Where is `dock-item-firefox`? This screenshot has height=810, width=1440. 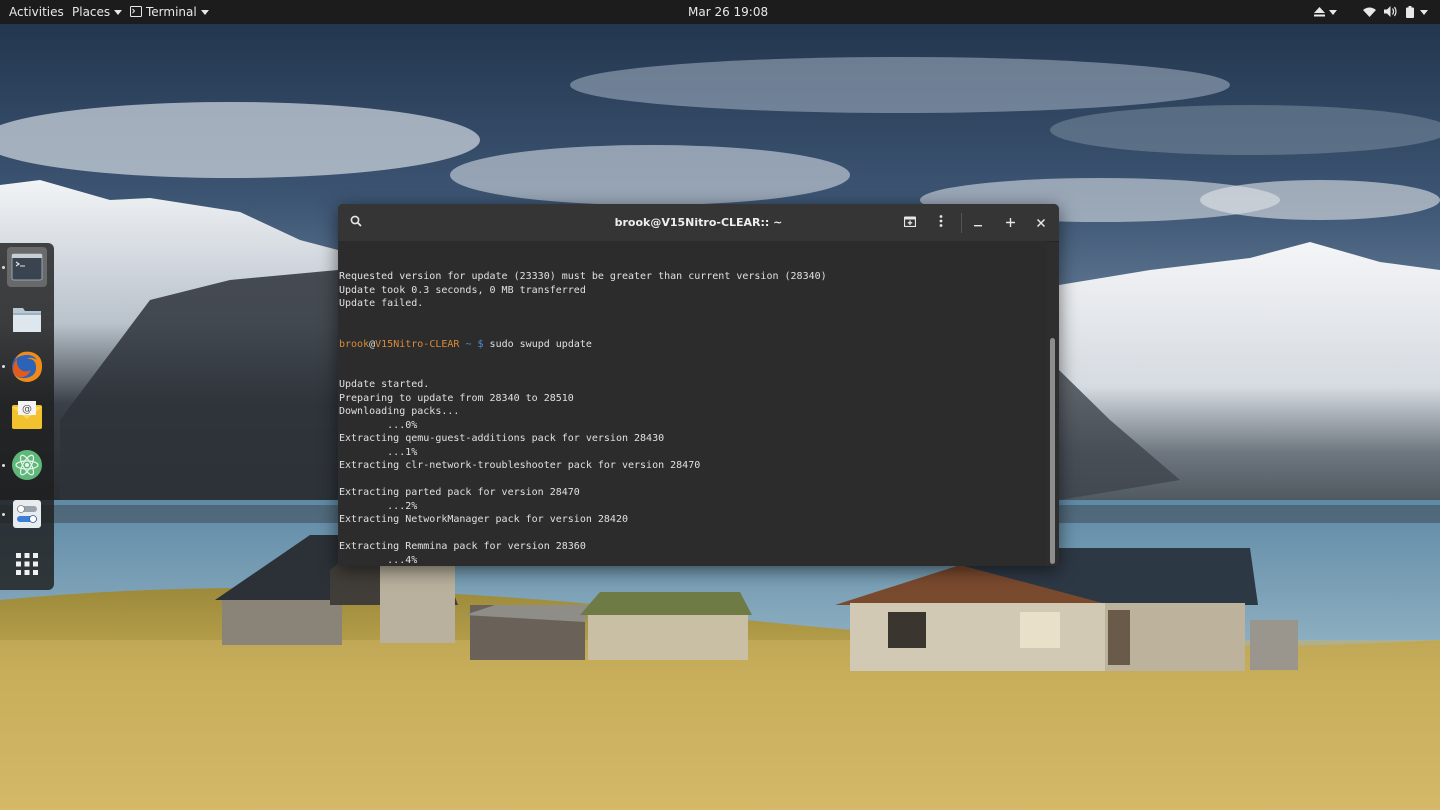 dock-item-firefox is located at coordinates (27, 366).